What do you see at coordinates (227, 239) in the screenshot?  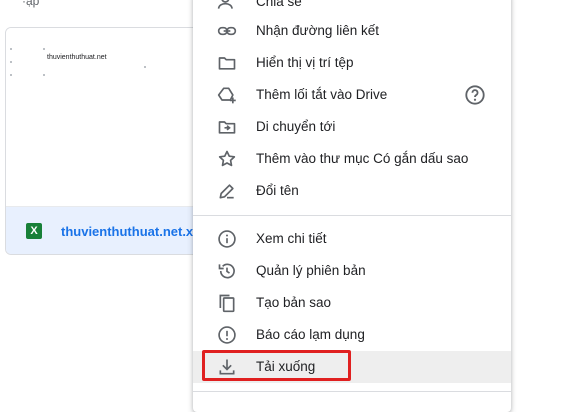 I see `info-icon` at bounding box center [227, 239].